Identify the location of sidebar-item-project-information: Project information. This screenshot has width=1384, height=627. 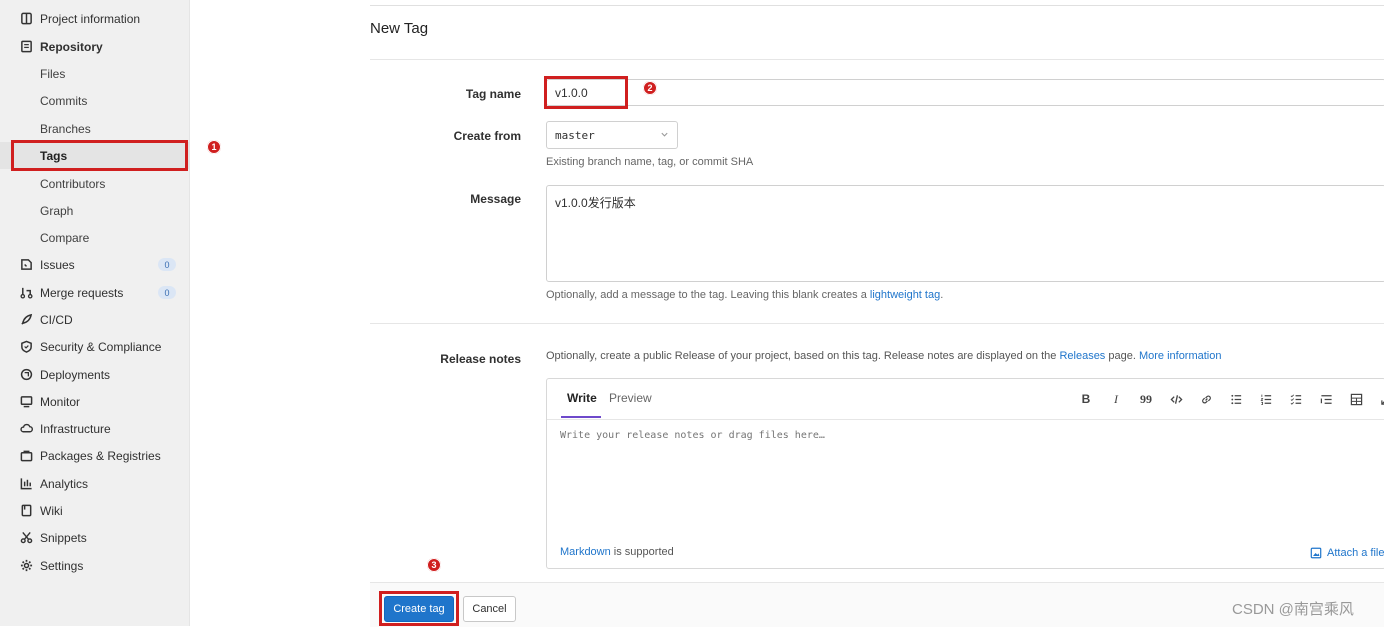
(94, 18).